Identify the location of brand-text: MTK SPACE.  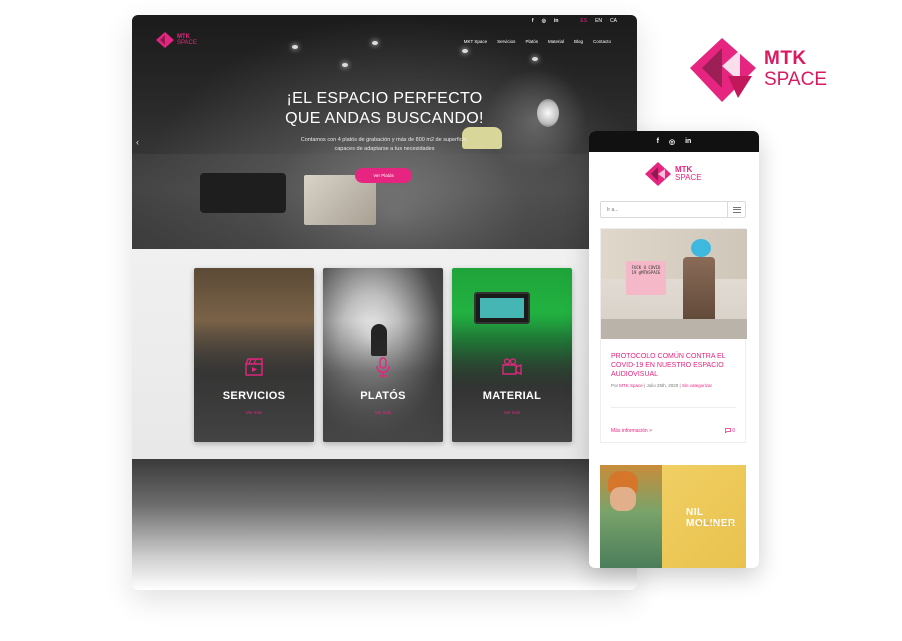
(795, 70).